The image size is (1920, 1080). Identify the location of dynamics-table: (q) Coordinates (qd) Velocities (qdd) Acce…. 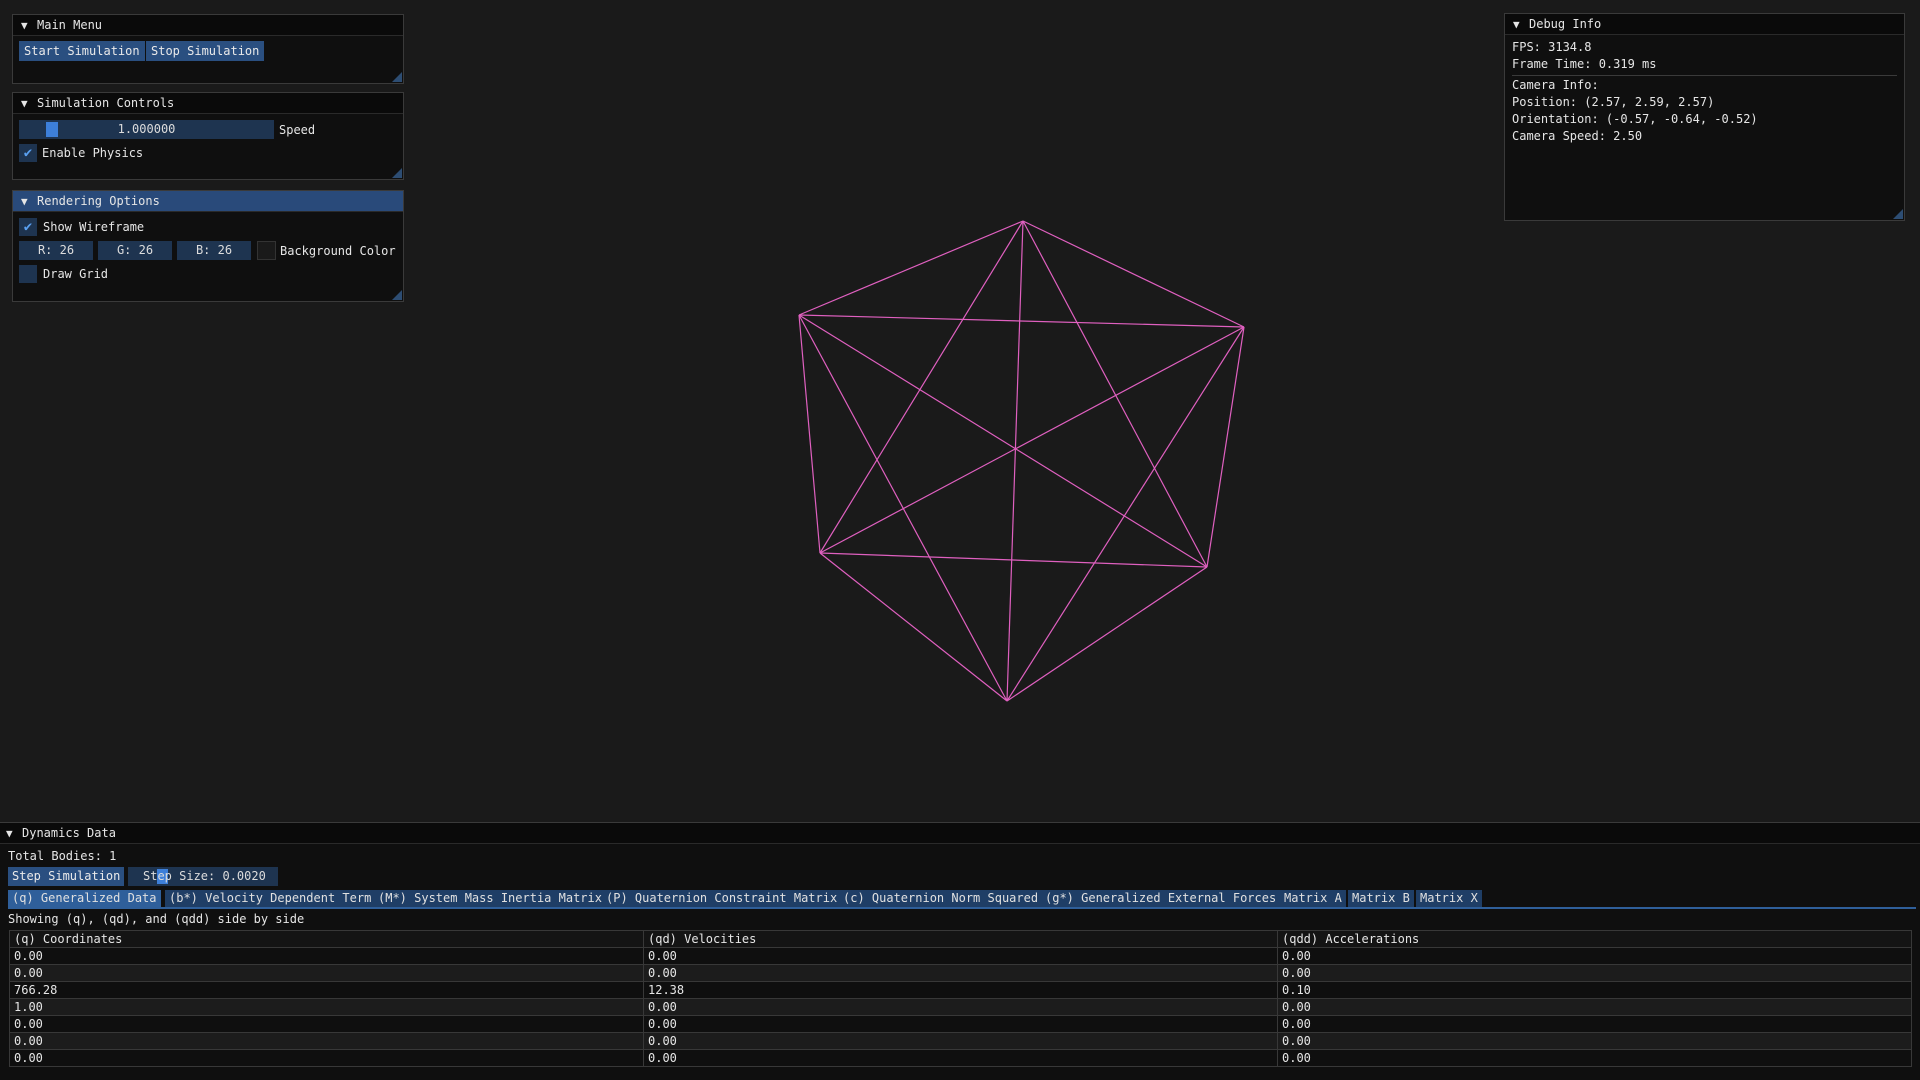
(960, 998).